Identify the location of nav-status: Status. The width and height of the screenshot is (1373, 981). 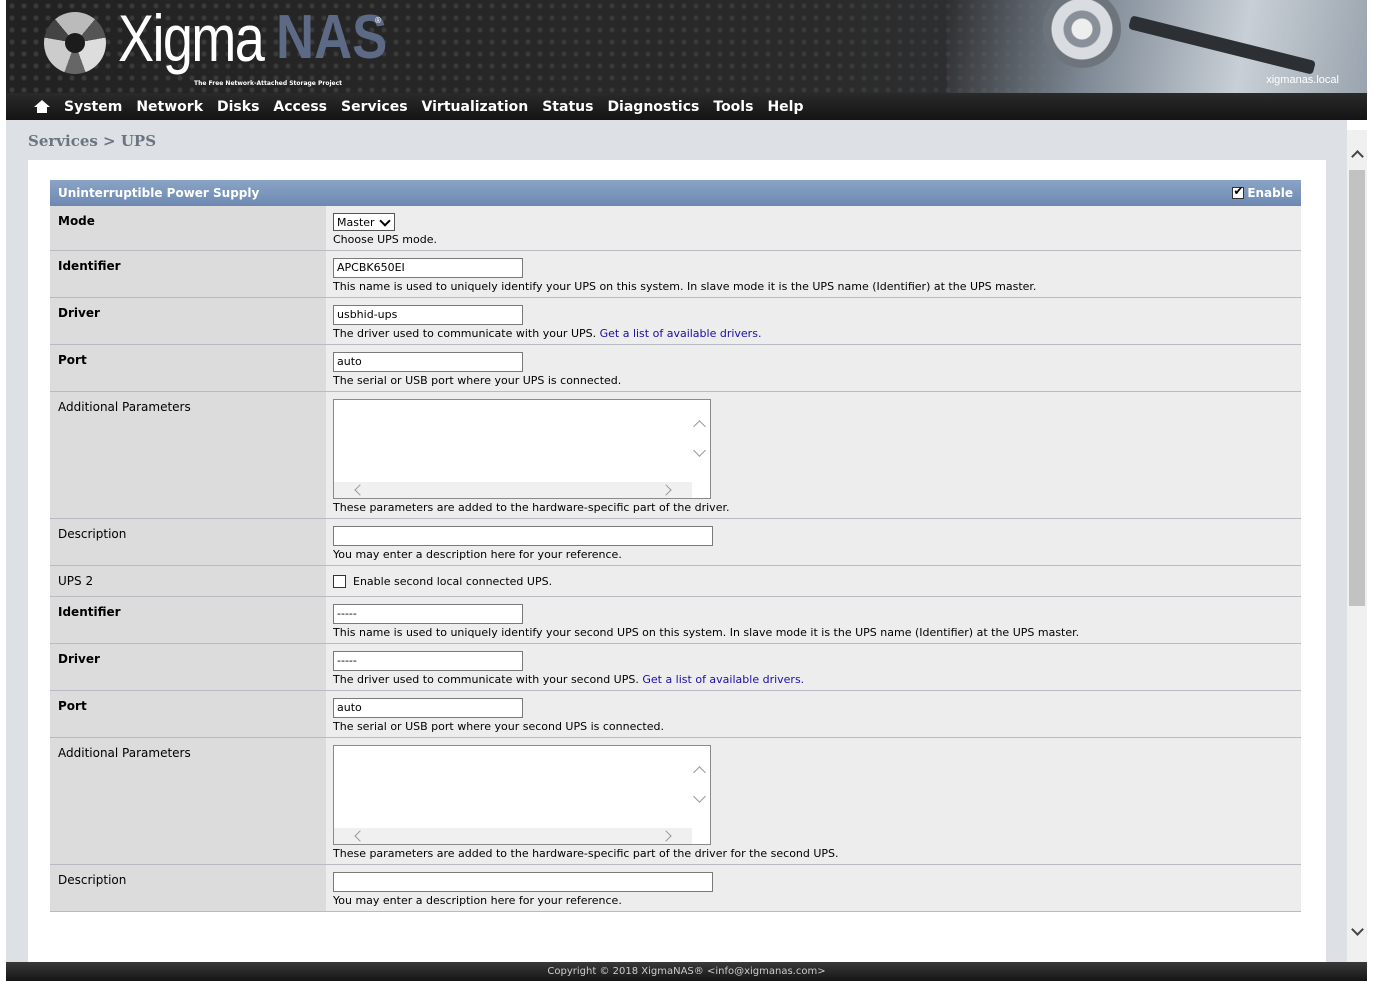
(567, 107).